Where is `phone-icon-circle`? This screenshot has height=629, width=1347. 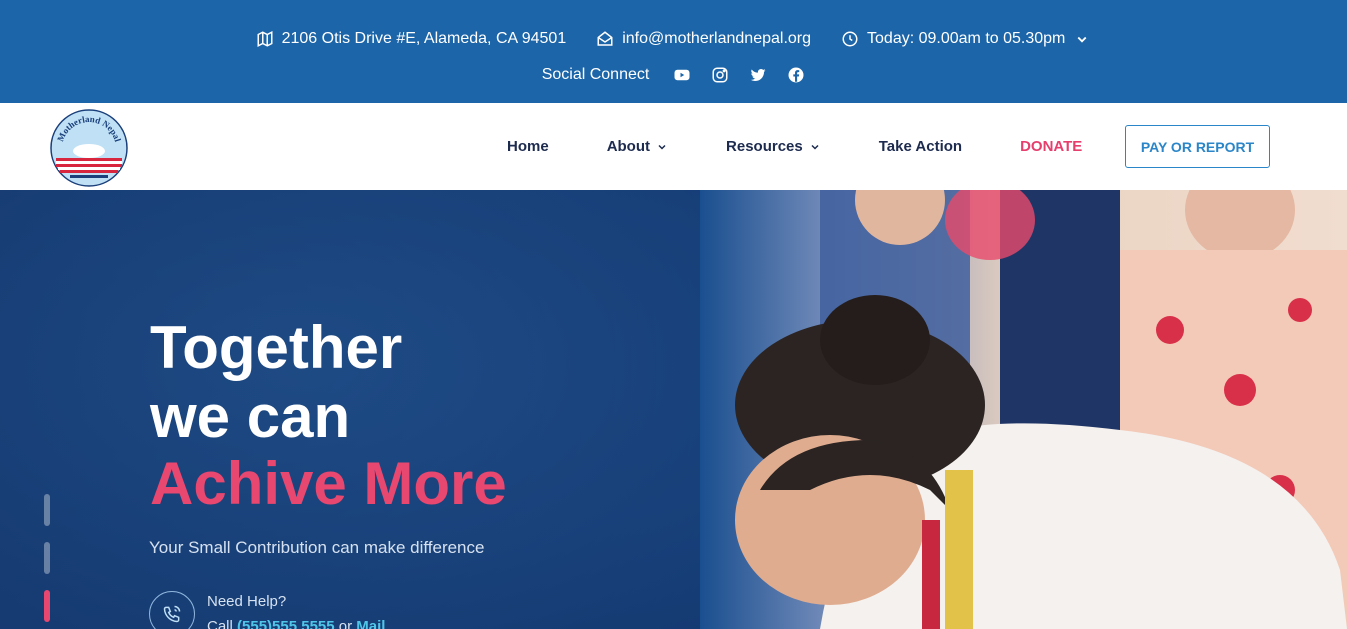 phone-icon-circle is located at coordinates (172, 610).